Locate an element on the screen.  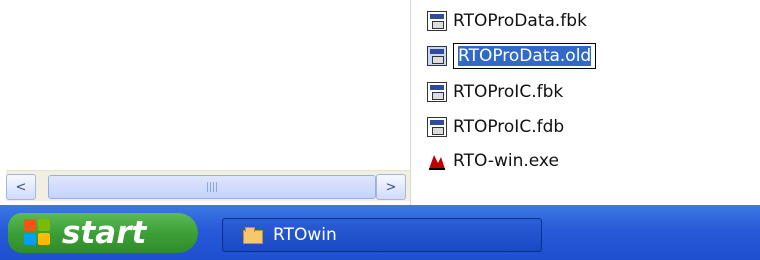
file-item-rtoprodata-old: RTOProData.old is located at coordinates (512, 56).